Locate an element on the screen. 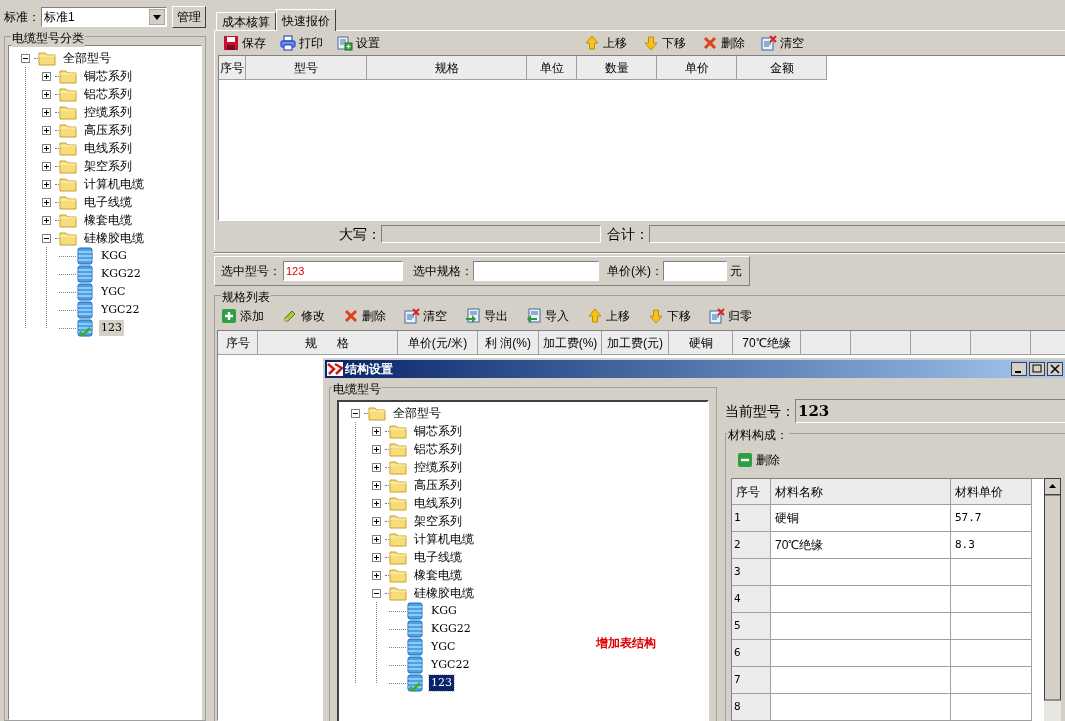 This screenshot has height=721, width=1065. column-header: 70℃绝缘 is located at coordinates (767, 343).